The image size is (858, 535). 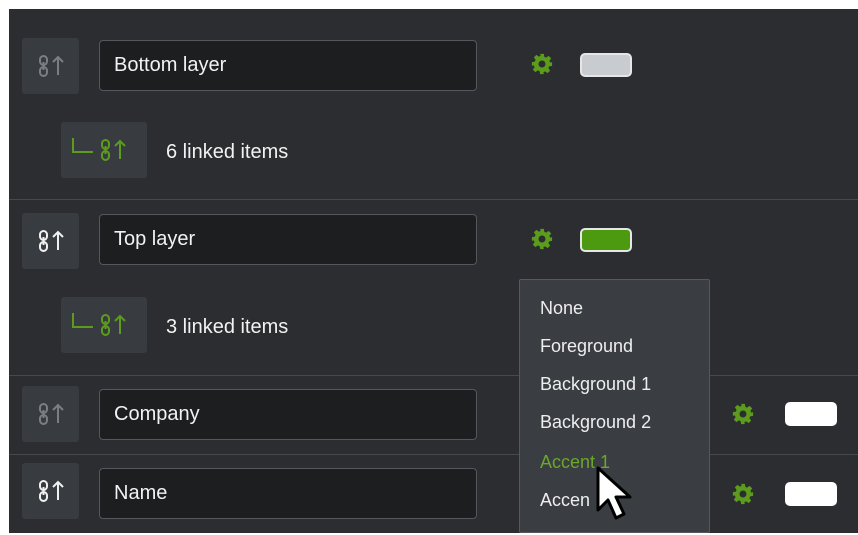 What do you see at coordinates (227, 152) in the screenshot?
I see `linked-items-label: 6 linked items` at bounding box center [227, 152].